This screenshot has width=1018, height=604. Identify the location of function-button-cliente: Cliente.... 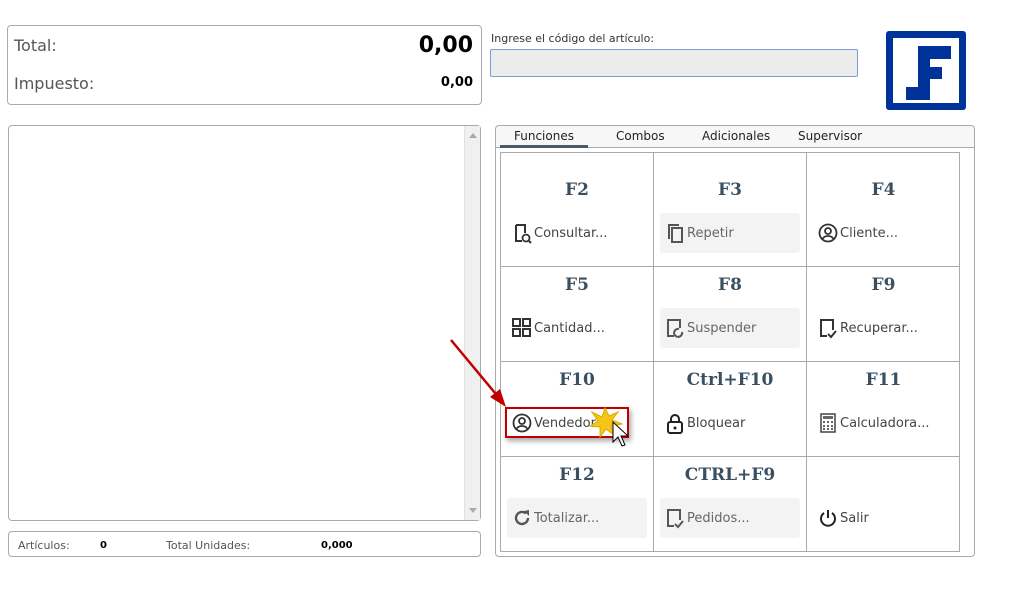
(883, 233).